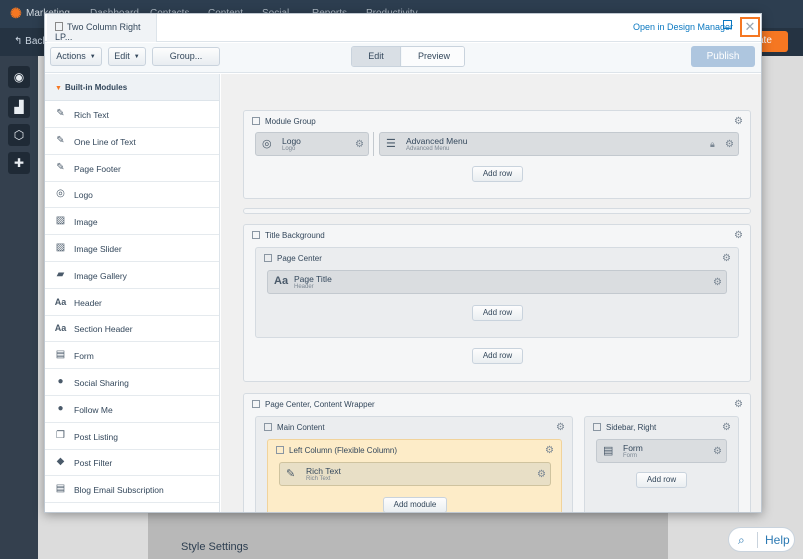 This screenshot has width=803, height=559. I want to click on module-logo: ◎ Logo Logo ⚙, so click(312, 144).